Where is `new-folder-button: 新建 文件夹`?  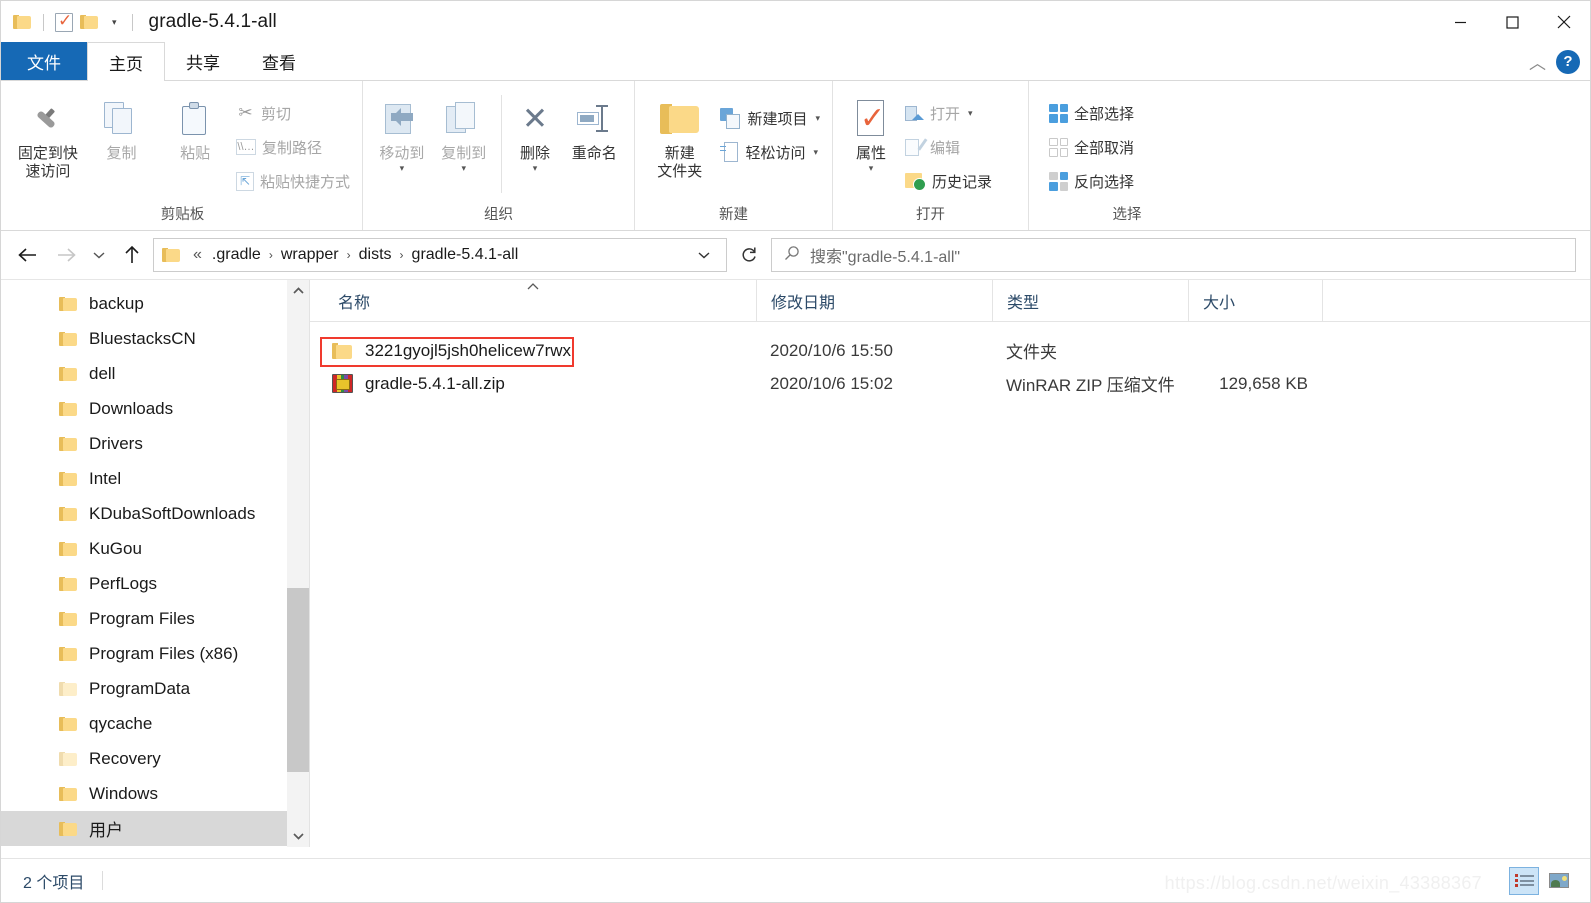
new-folder-button: 新建 文件夹 is located at coordinates (679, 135).